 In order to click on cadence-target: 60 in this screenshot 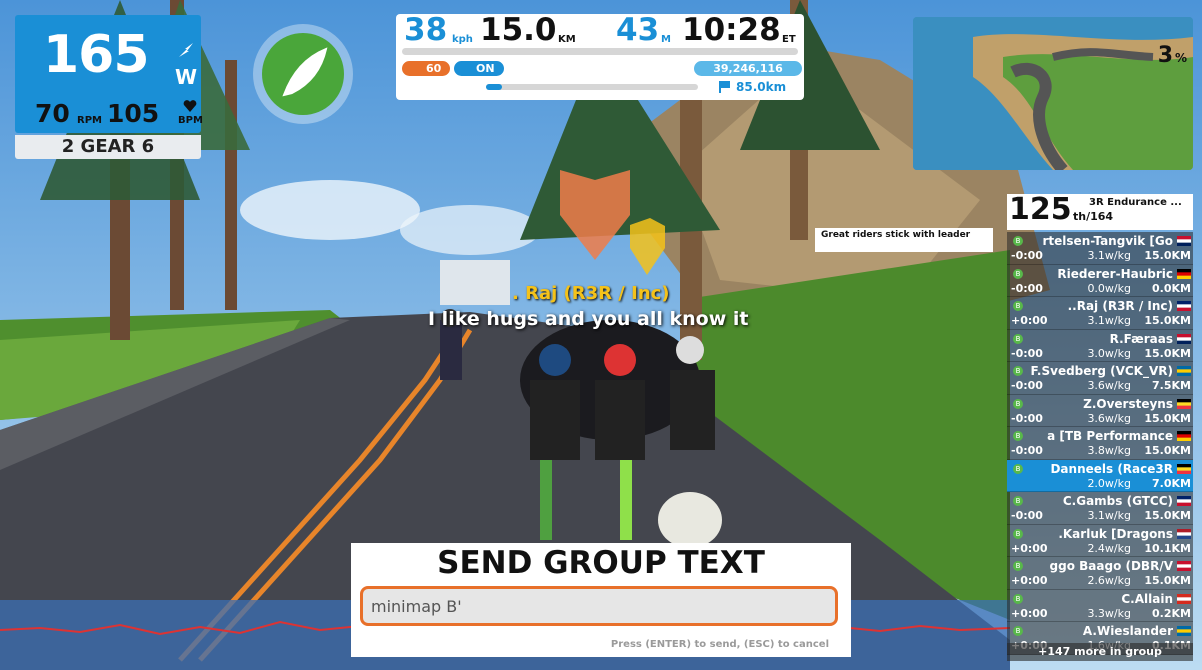, I will do `click(434, 68)`.